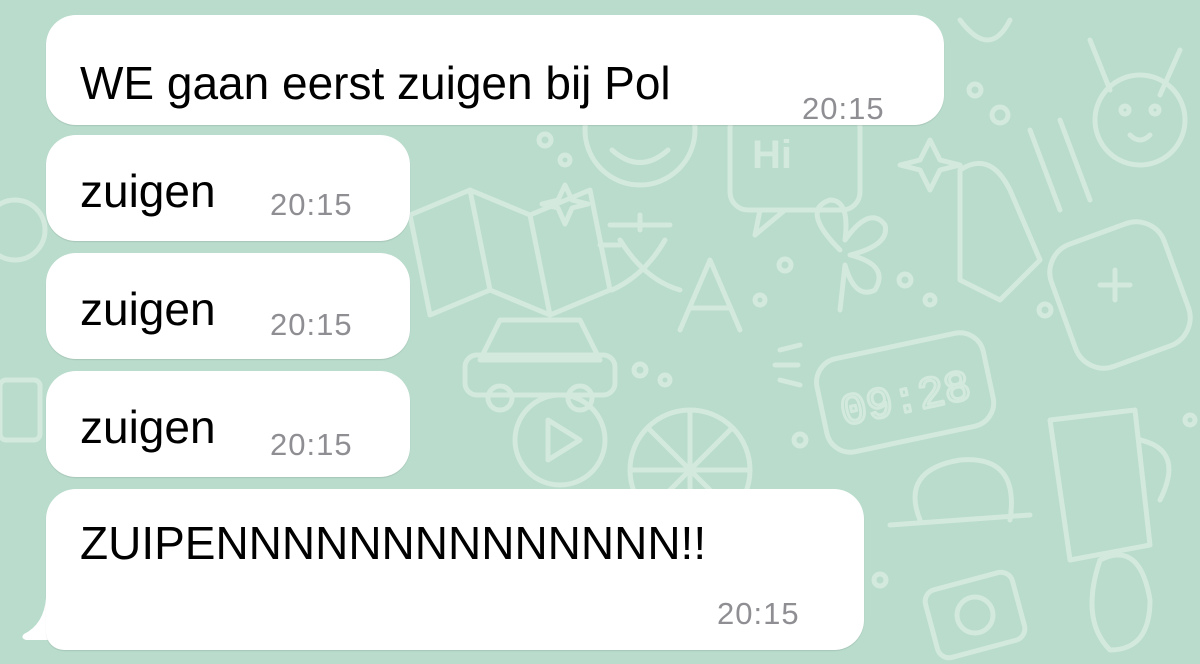 This screenshot has width=1200, height=664. What do you see at coordinates (795, 172) in the screenshot?
I see `hi-bubble-doodle-icon` at bounding box center [795, 172].